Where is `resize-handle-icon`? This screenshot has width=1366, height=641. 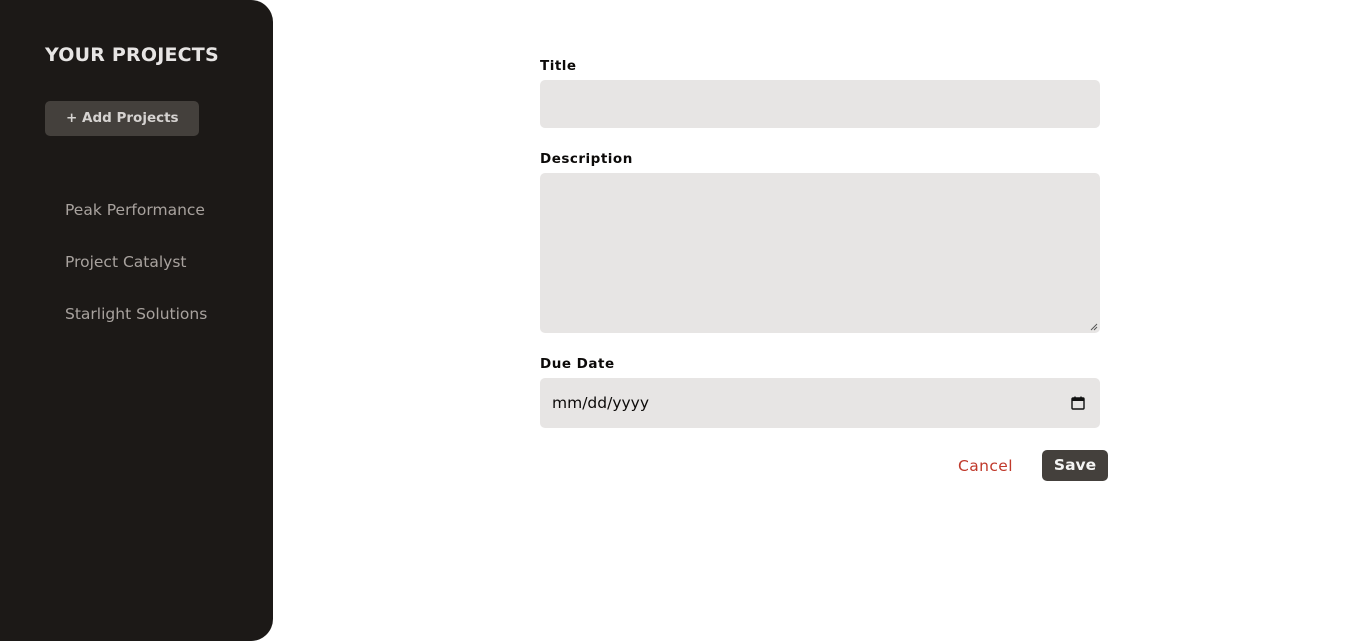 resize-handle-icon is located at coordinates (1094, 327).